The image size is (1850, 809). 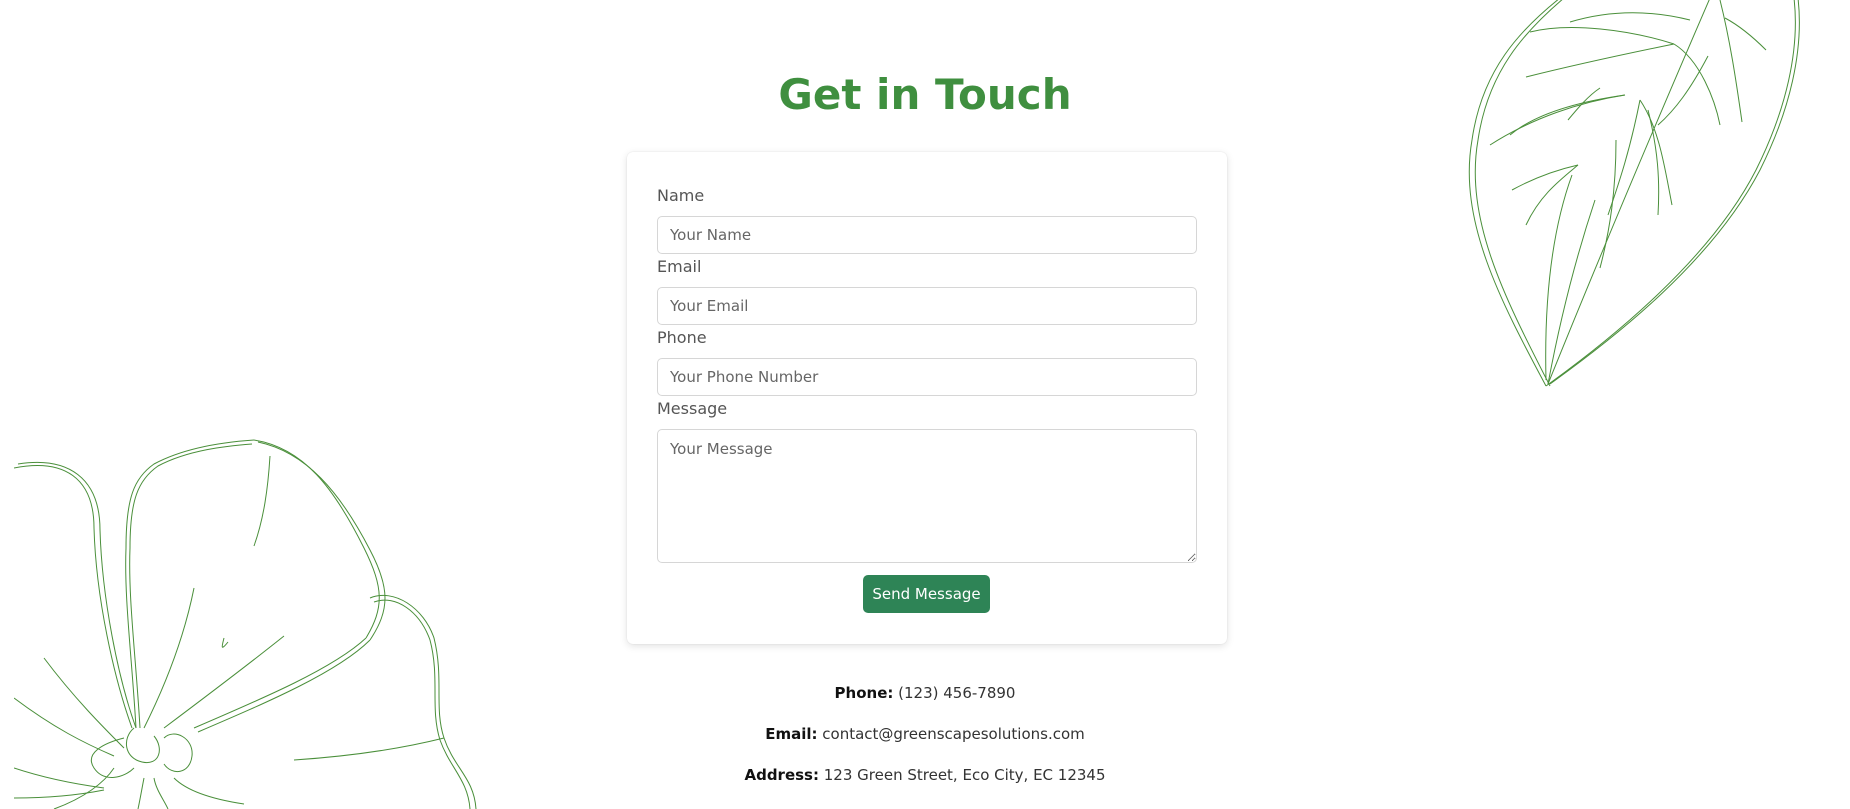 I want to click on message-label: Message, so click(x=692, y=408).